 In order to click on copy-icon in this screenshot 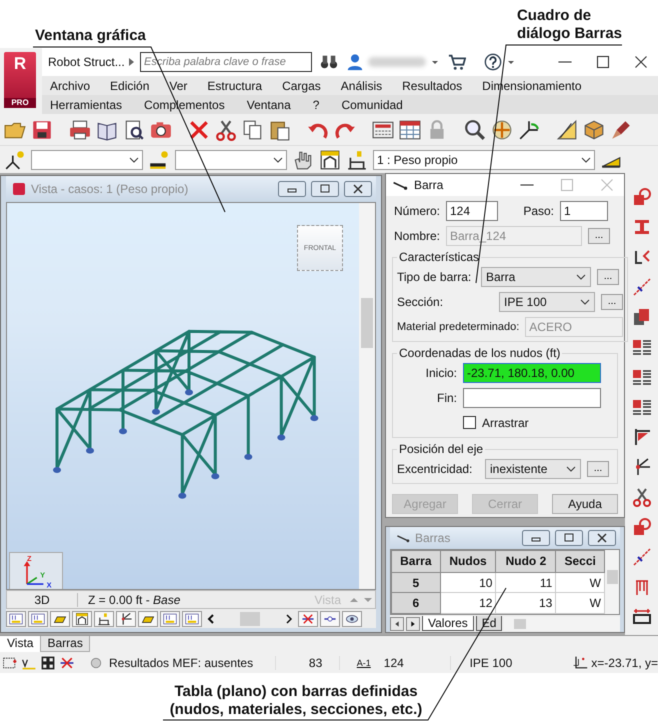, I will do `click(253, 129)`.